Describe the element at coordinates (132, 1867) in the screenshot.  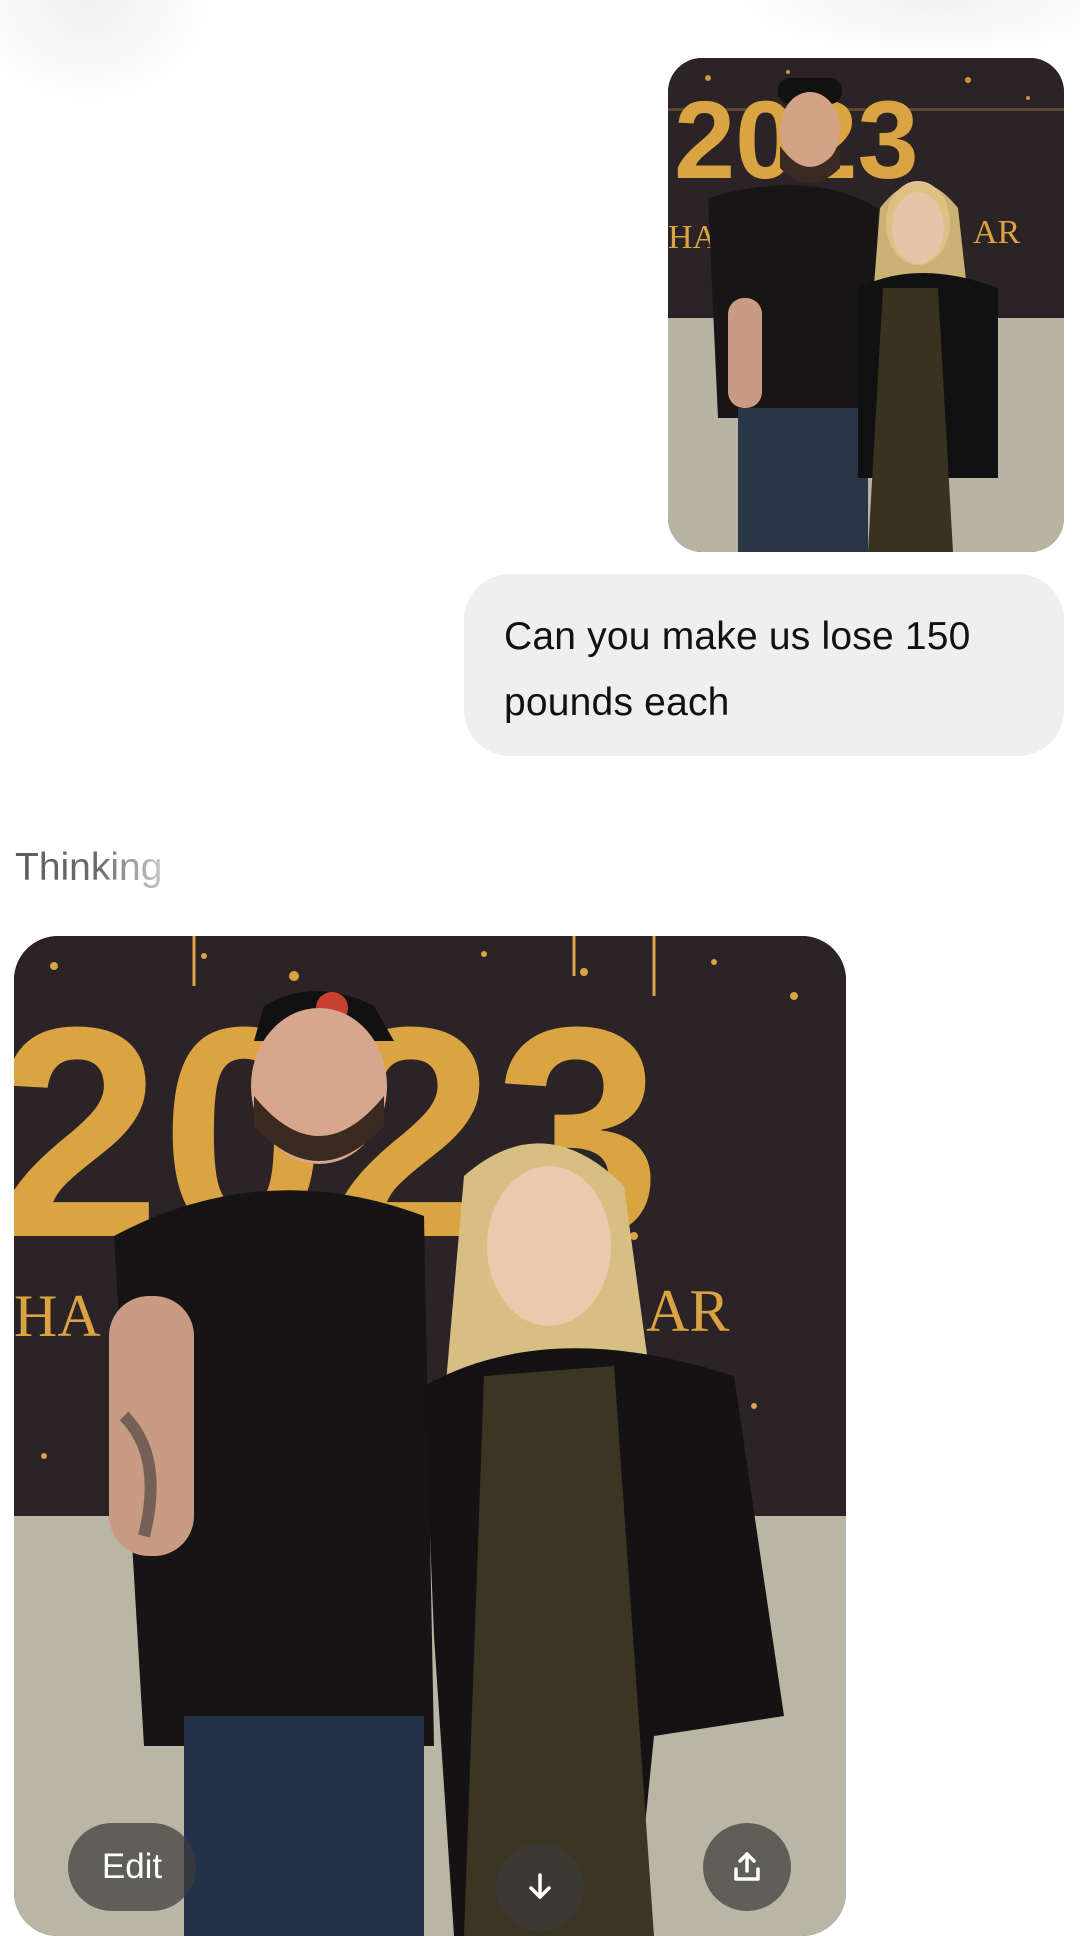
I see `edit-button: Edit` at that location.